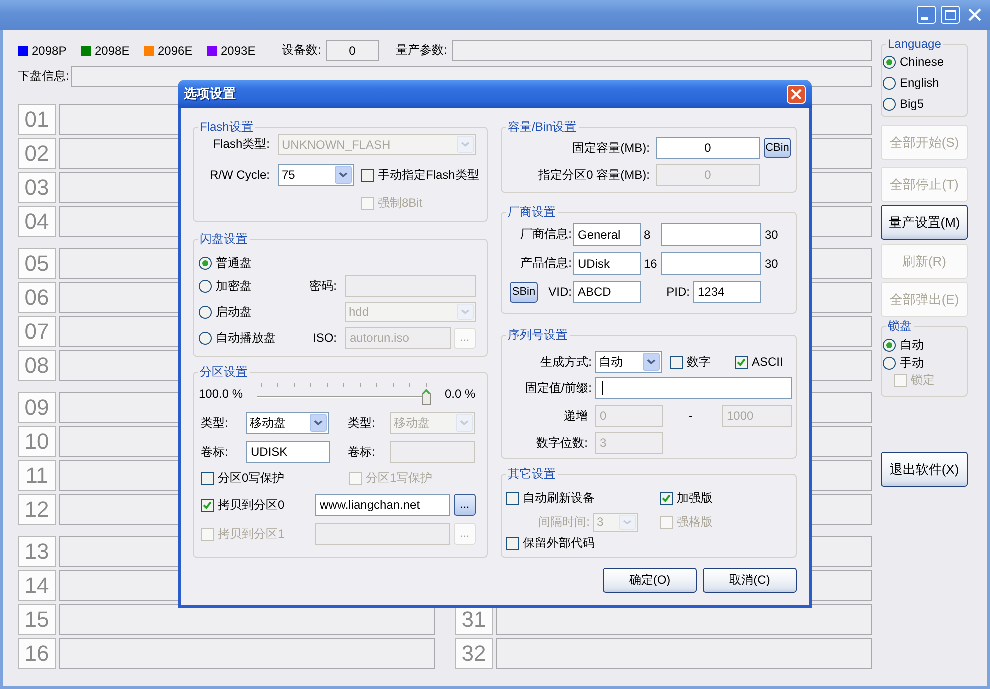 The height and width of the screenshot is (689, 990). Describe the element at coordinates (628, 362) in the screenshot. I see `generation-mode-dropdown: 自动` at that location.